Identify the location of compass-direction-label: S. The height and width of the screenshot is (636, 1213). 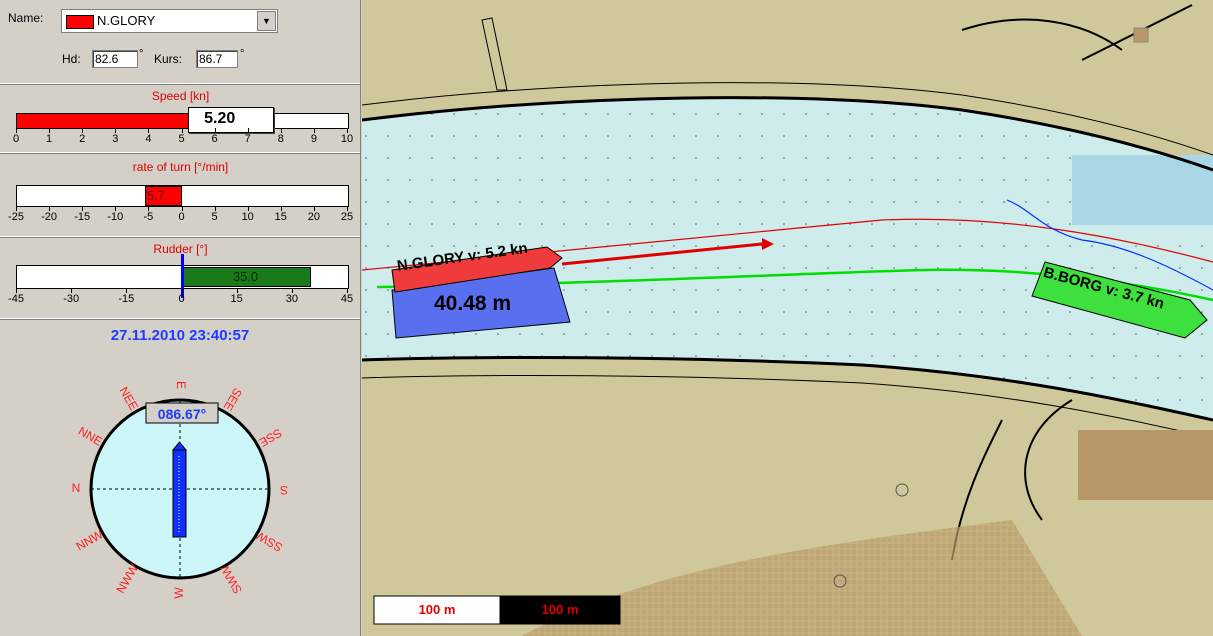
(284, 490).